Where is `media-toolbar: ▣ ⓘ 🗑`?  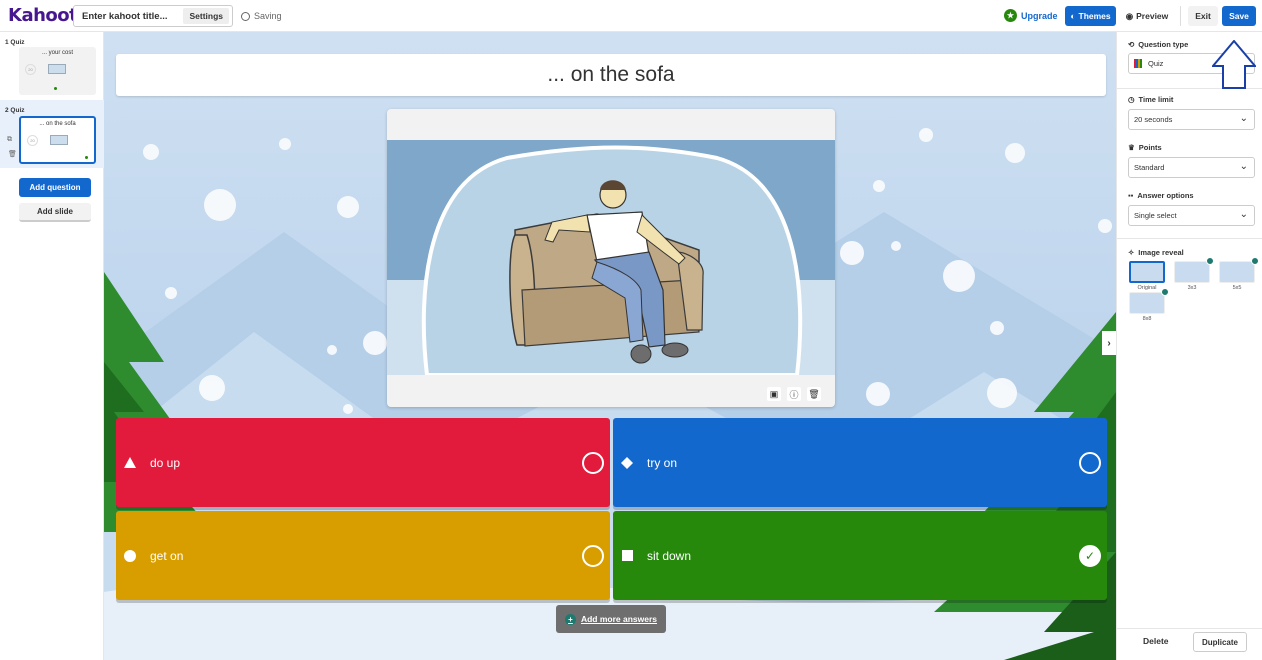 media-toolbar: ▣ ⓘ 🗑 is located at coordinates (794, 394).